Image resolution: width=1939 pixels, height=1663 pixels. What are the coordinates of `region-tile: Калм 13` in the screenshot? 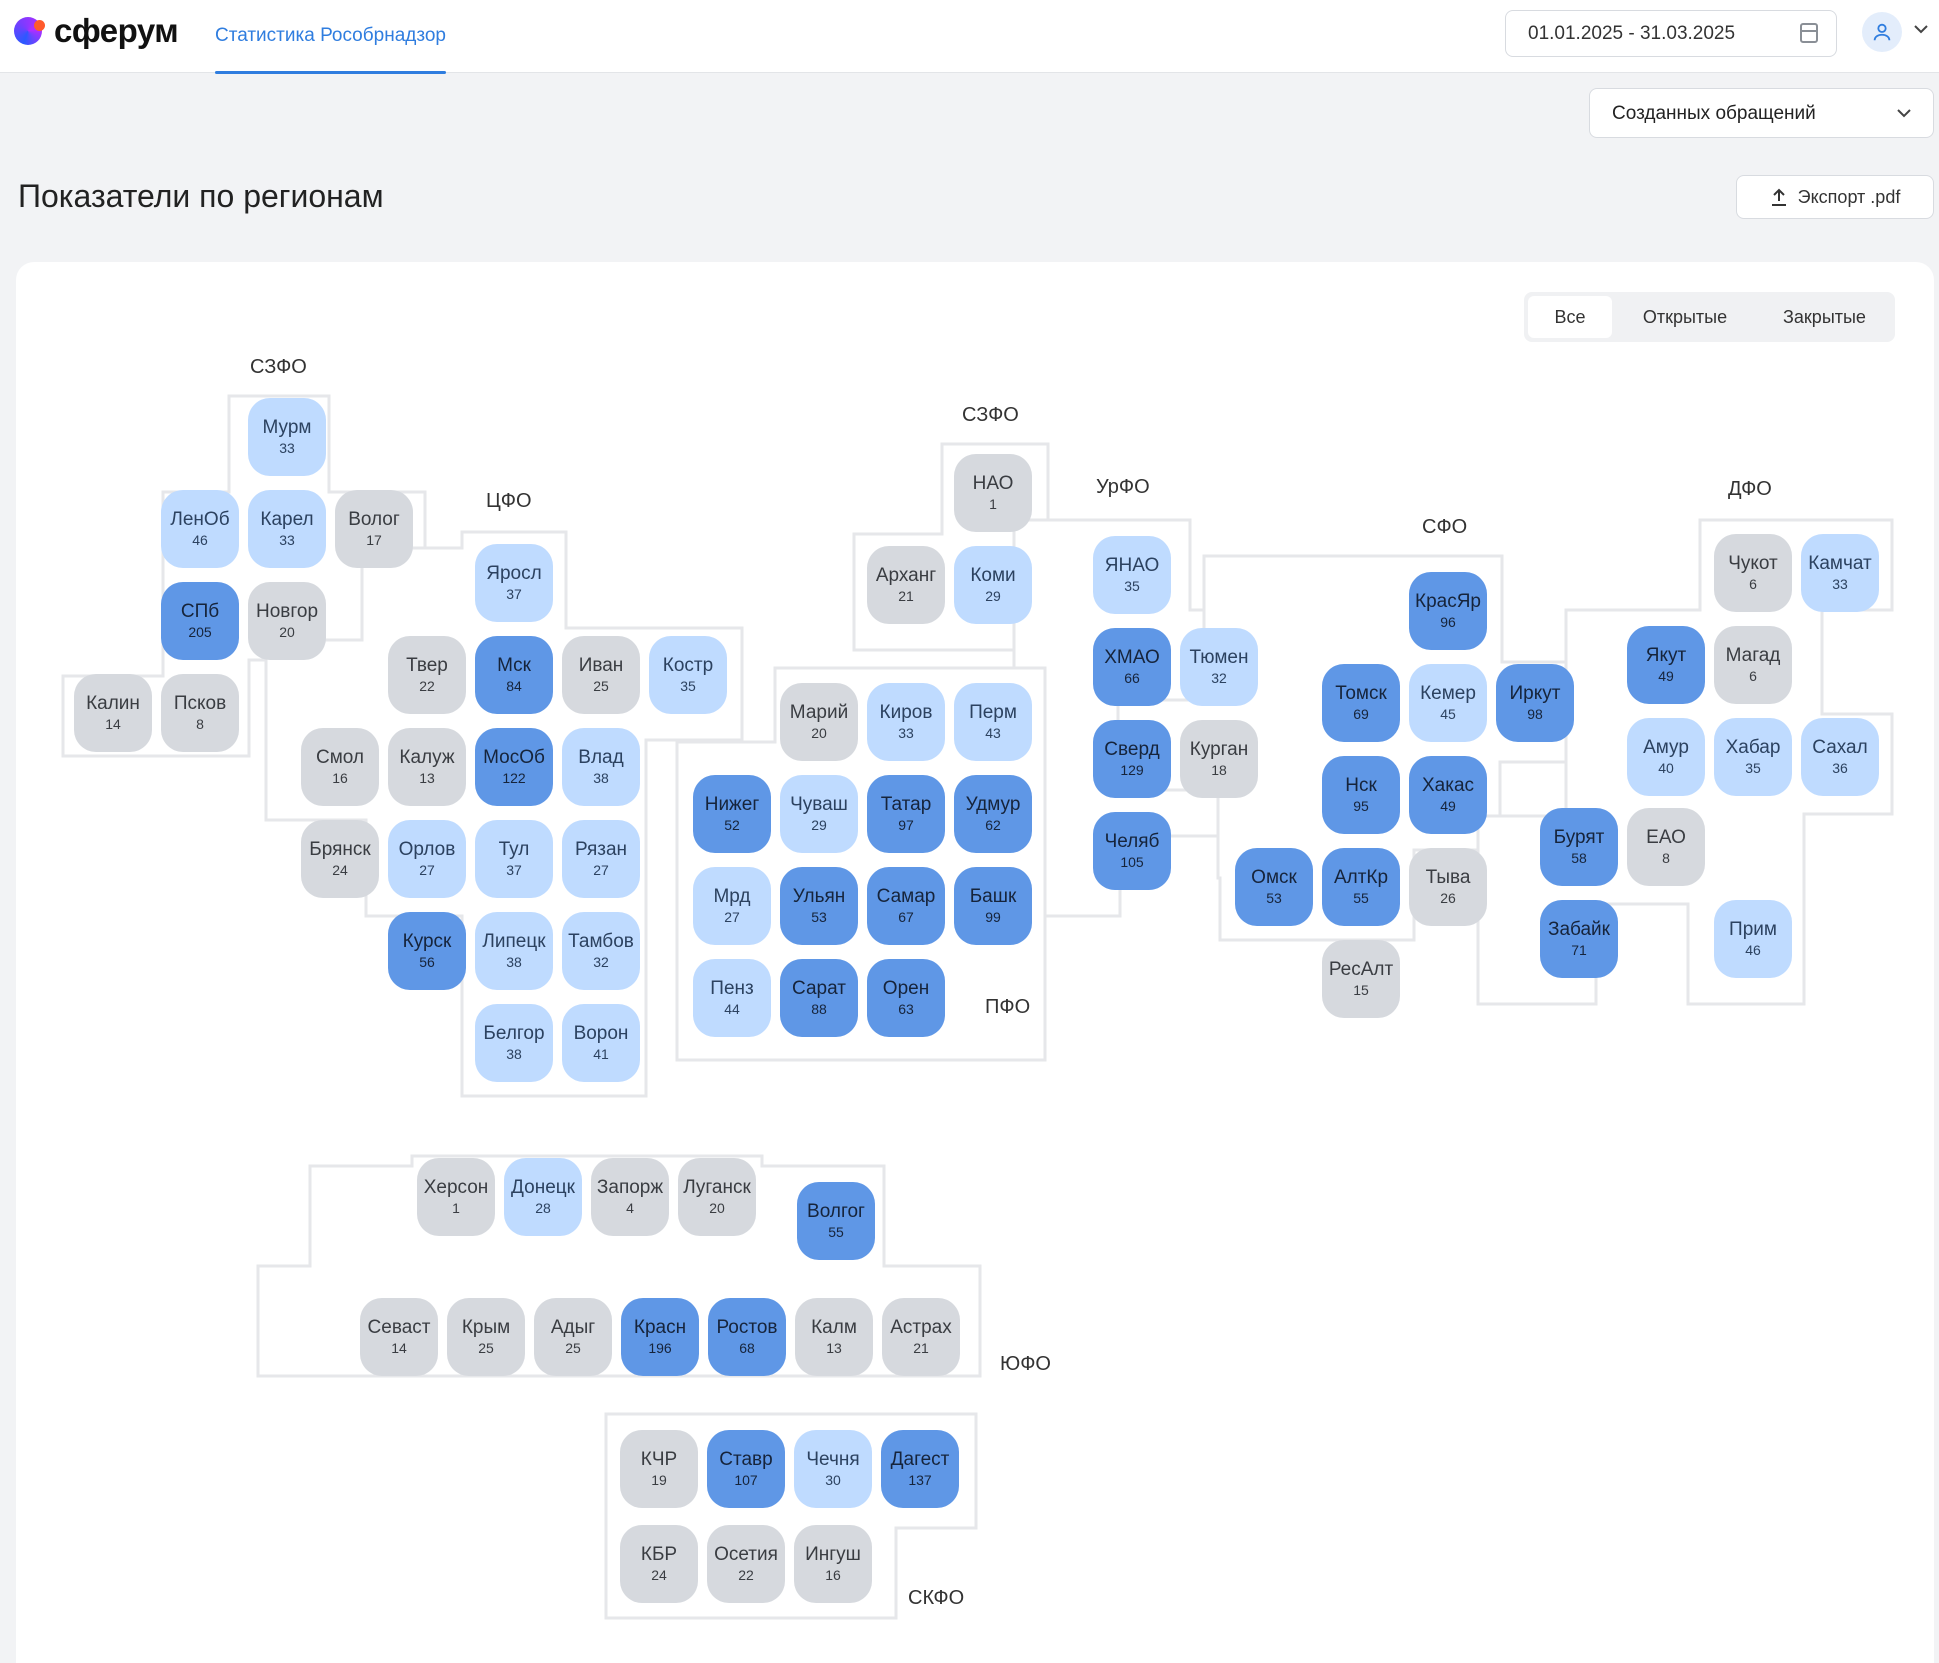 It's located at (834, 1337).